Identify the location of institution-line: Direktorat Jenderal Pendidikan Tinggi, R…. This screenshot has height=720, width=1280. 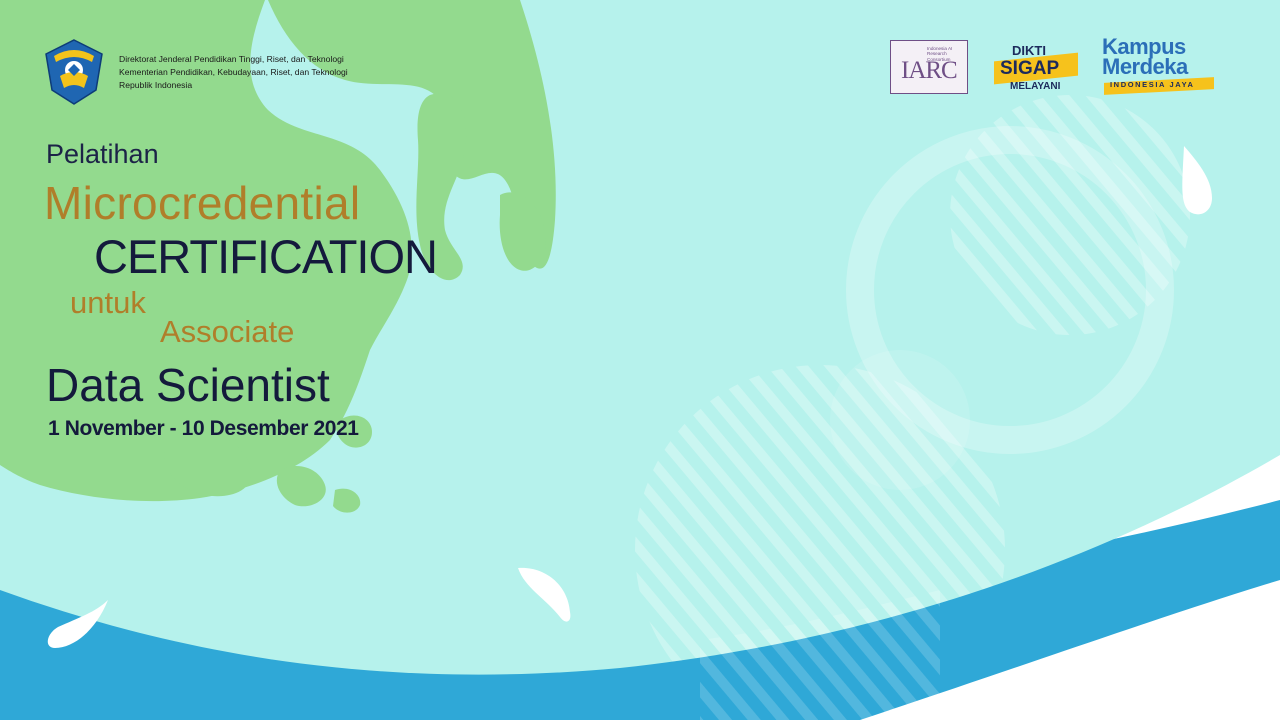
(231, 59).